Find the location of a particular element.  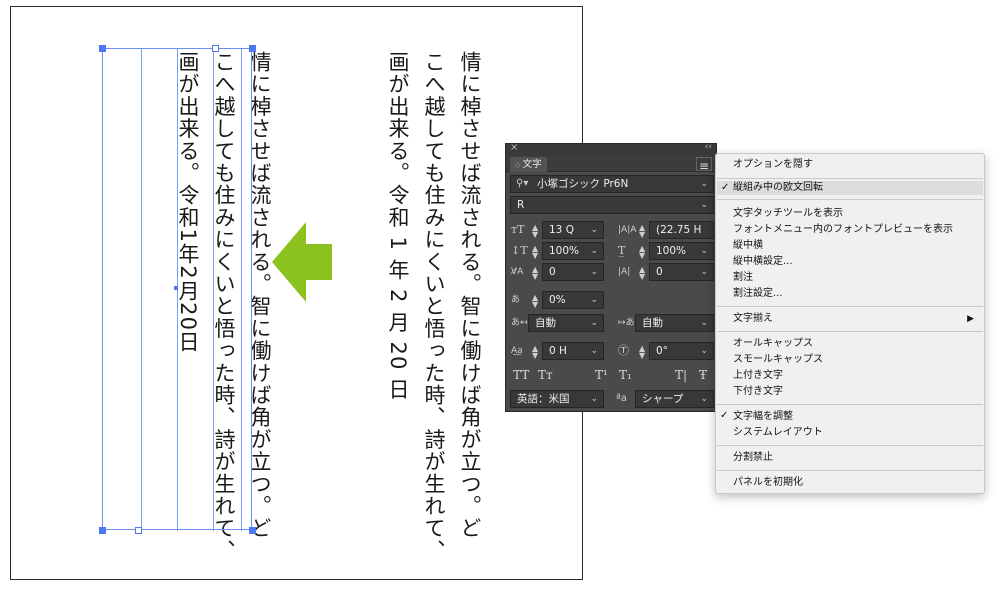

leading-field: (22.75 H is located at coordinates (681, 230).